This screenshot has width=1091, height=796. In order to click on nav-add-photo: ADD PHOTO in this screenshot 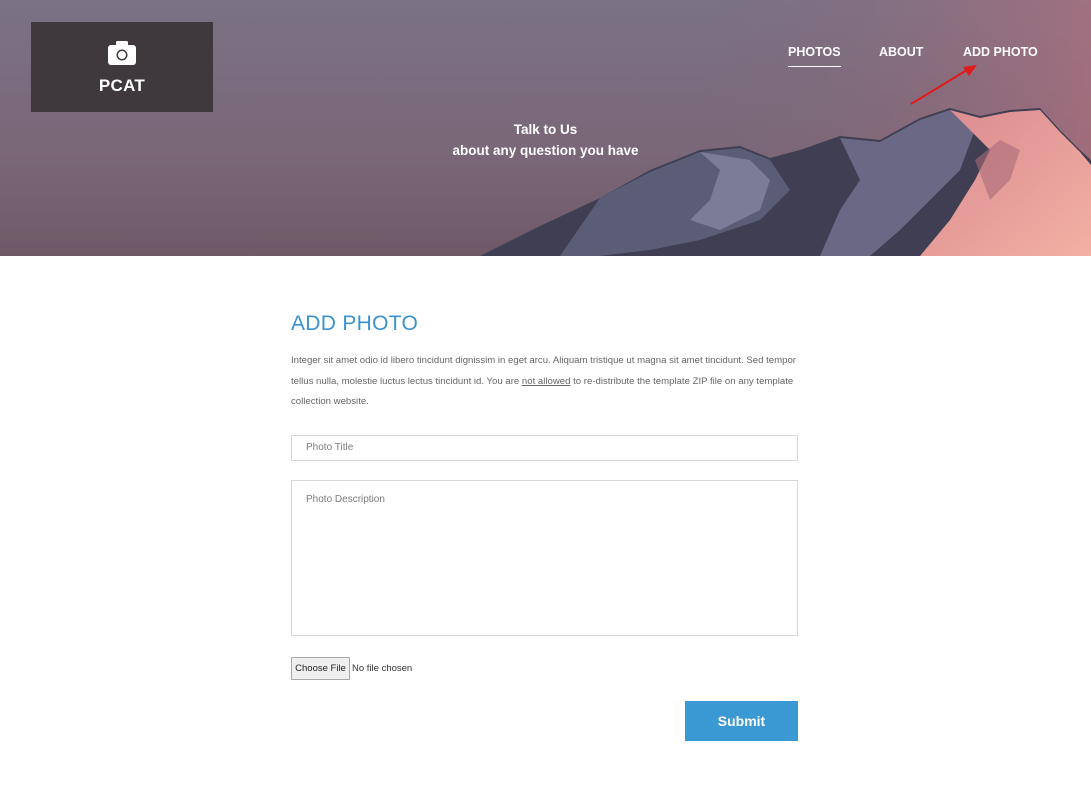, I will do `click(1000, 52)`.